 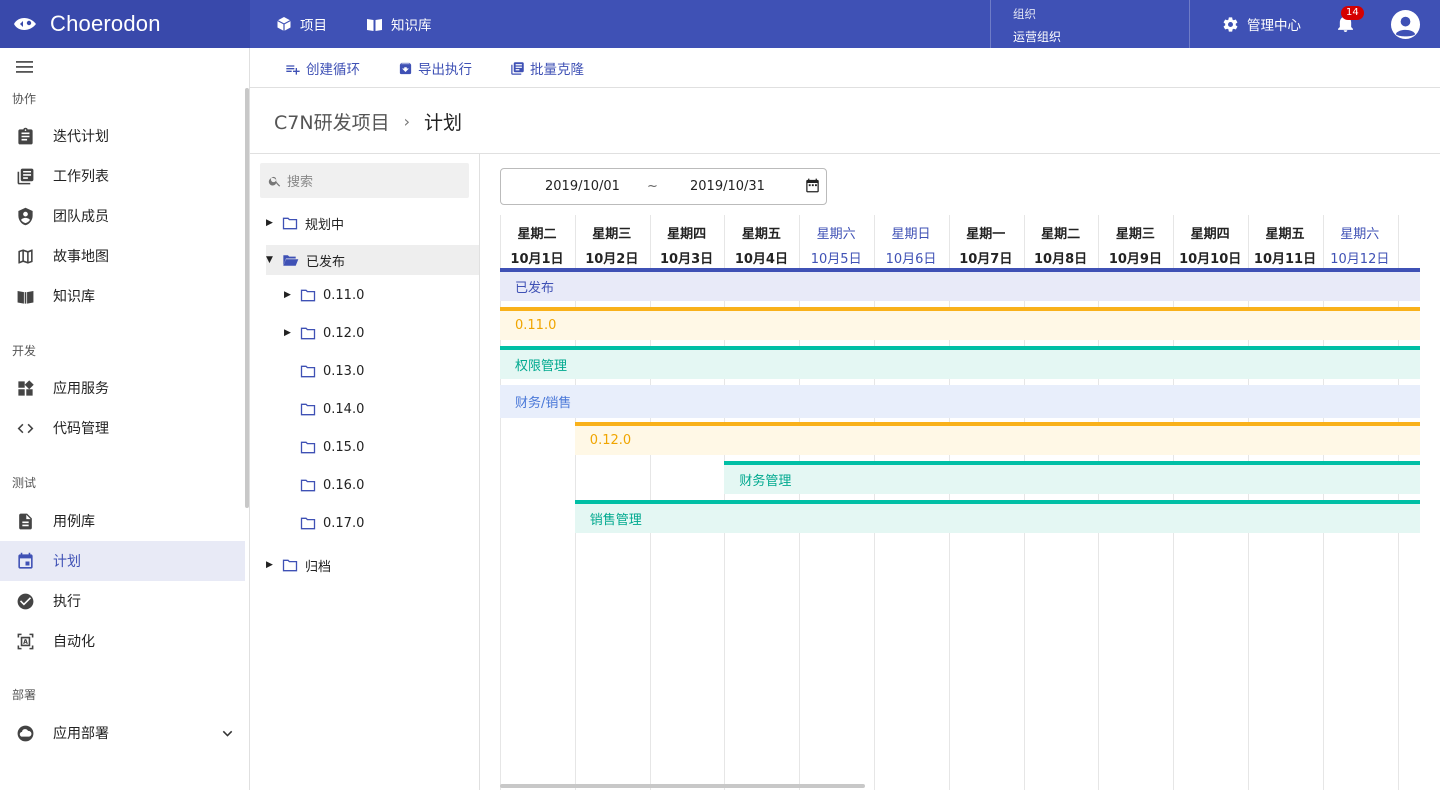 What do you see at coordinates (122, 521) in the screenshot?
I see `sidebar-item-case-lib: 用例库` at bounding box center [122, 521].